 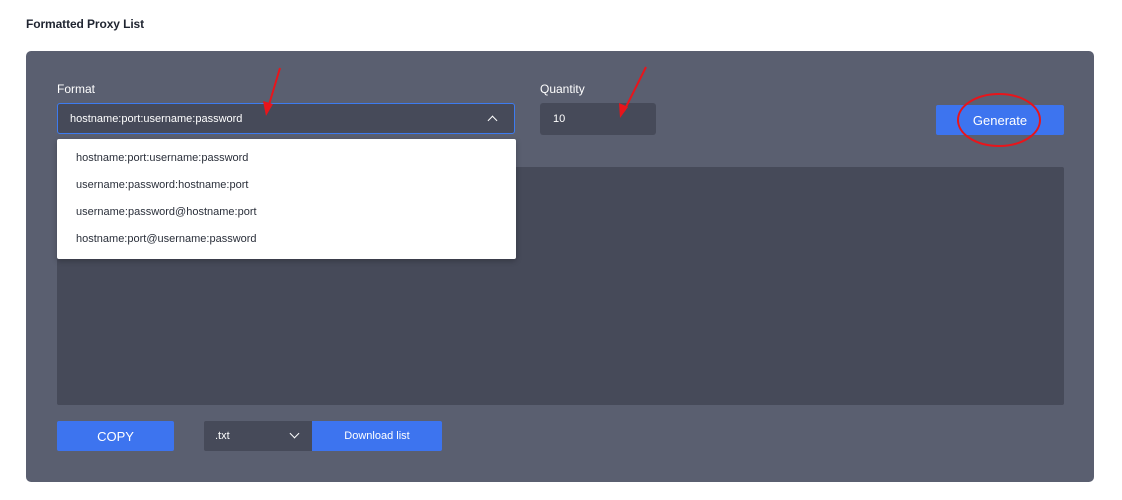 What do you see at coordinates (76, 89) in the screenshot?
I see `format-label: Format` at bounding box center [76, 89].